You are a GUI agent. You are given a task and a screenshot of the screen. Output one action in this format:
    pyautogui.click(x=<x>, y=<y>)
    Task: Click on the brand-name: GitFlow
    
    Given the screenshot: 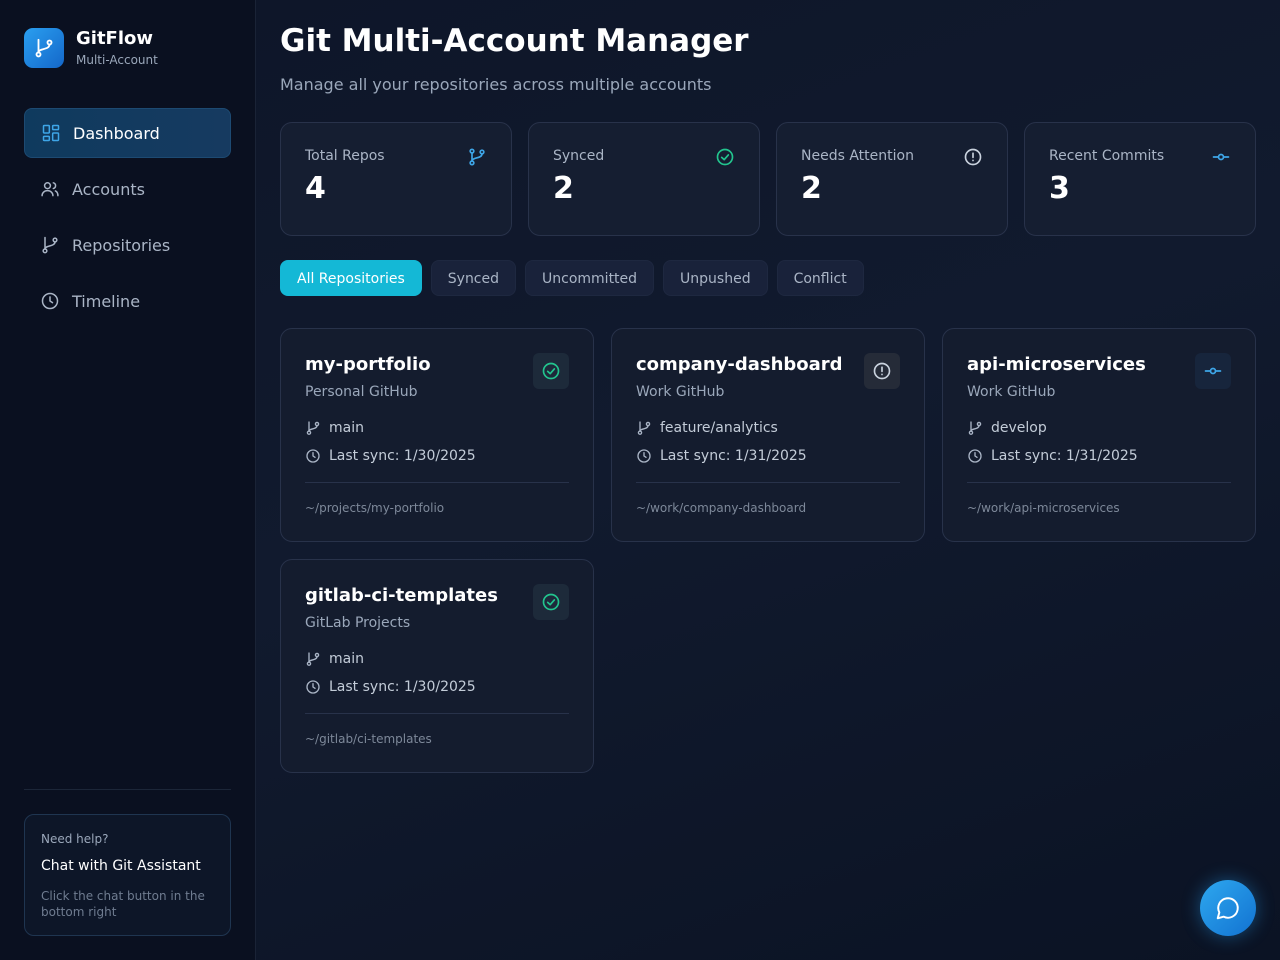 What is the action you would take?
    pyautogui.click(x=115, y=38)
    